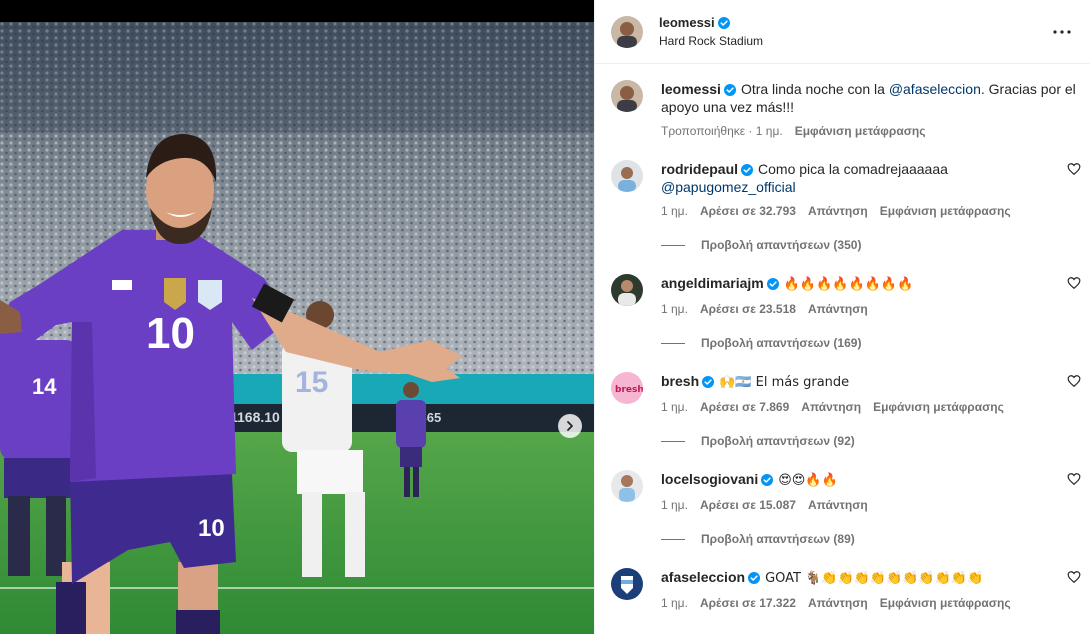 The height and width of the screenshot is (634, 1090). What do you see at coordinates (748, 309) in the screenshot?
I see `comment-likes: Αρέσει σε 23.518` at bounding box center [748, 309].